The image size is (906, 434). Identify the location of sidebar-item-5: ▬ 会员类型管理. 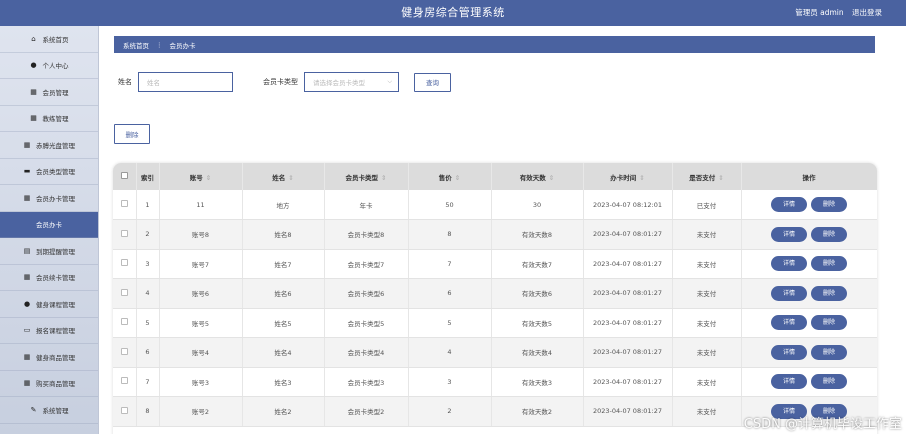
(49, 172).